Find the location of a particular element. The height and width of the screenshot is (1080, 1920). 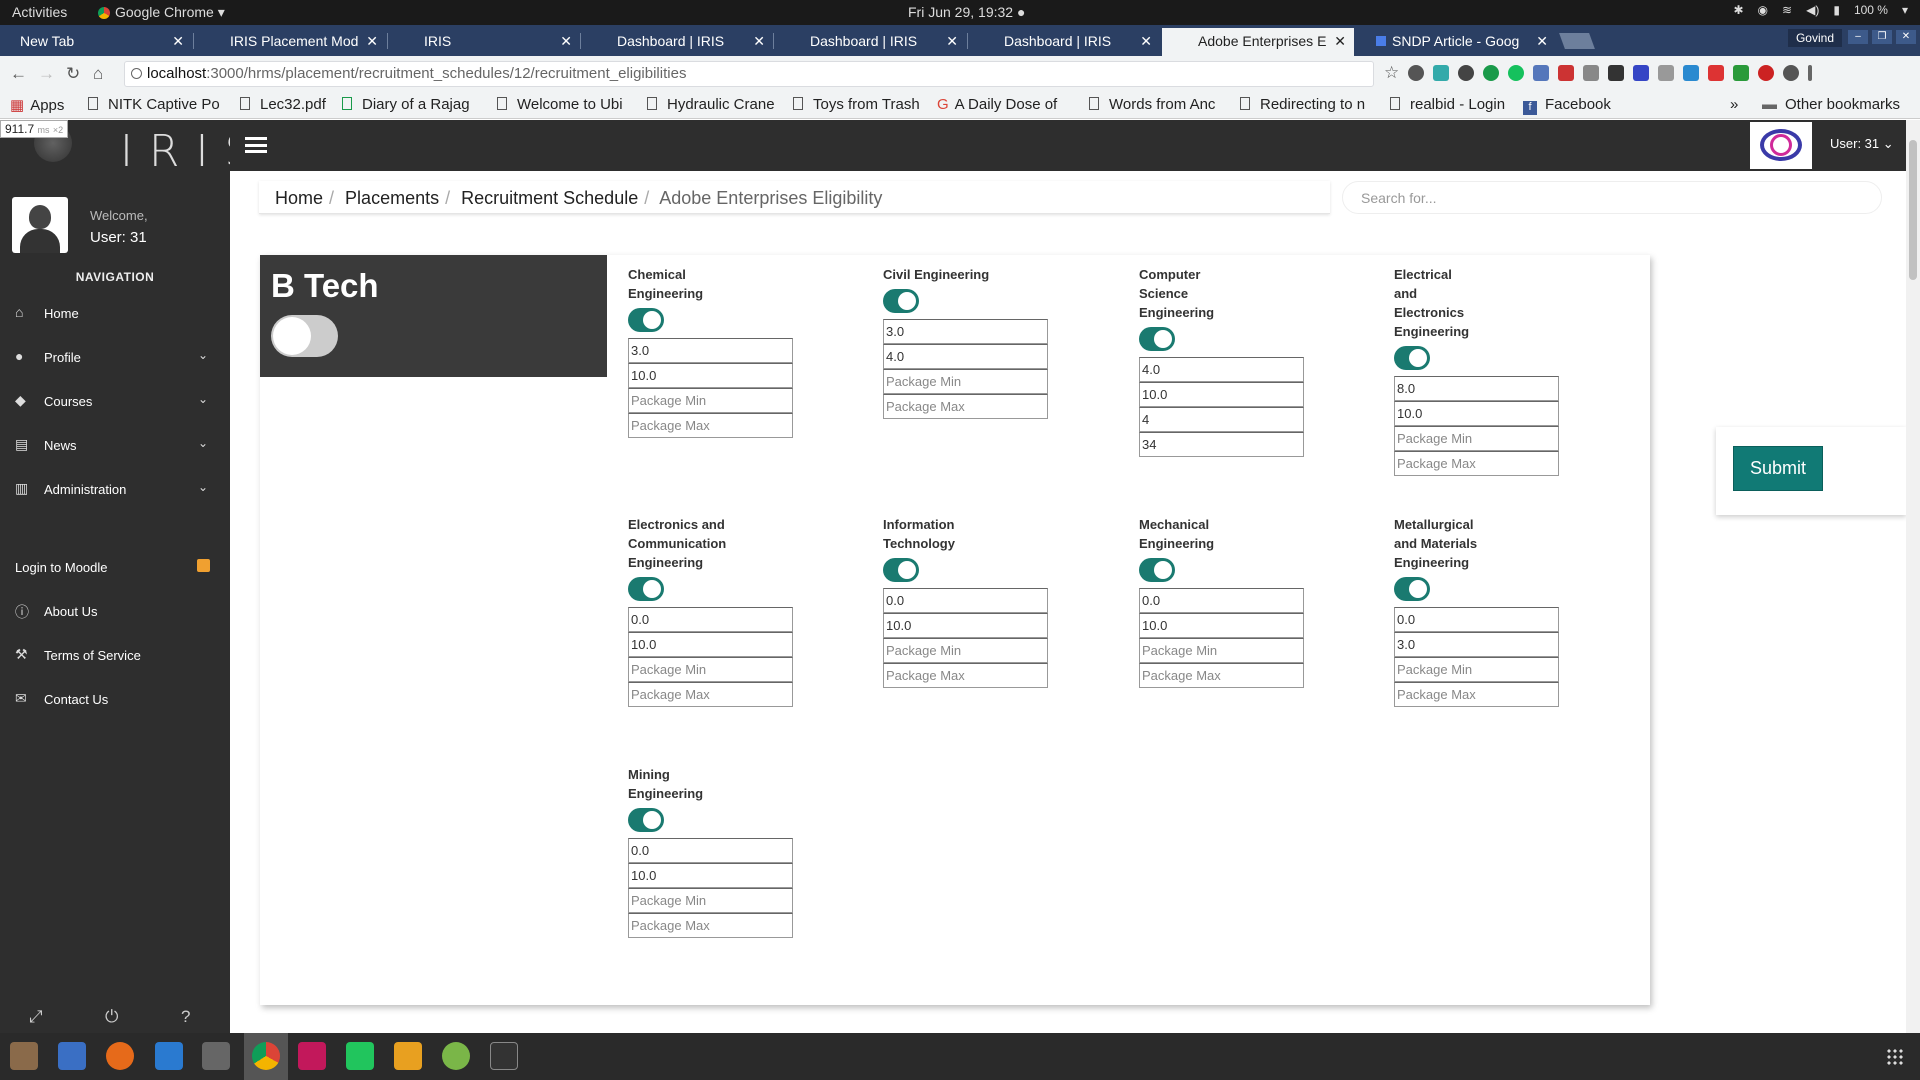

bookmark: Toys from Trash is located at coordinates (856, 104).